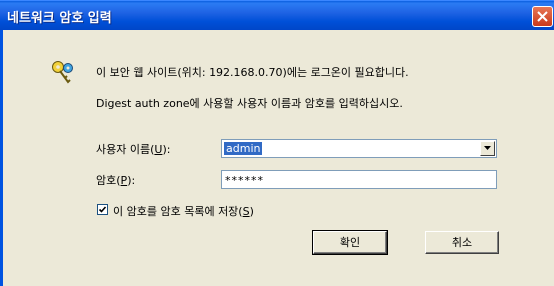 The width and height of the screenshot is (554, 286). I want to click on title-bar: 네트워크 암호 입력, so click(277, 15).